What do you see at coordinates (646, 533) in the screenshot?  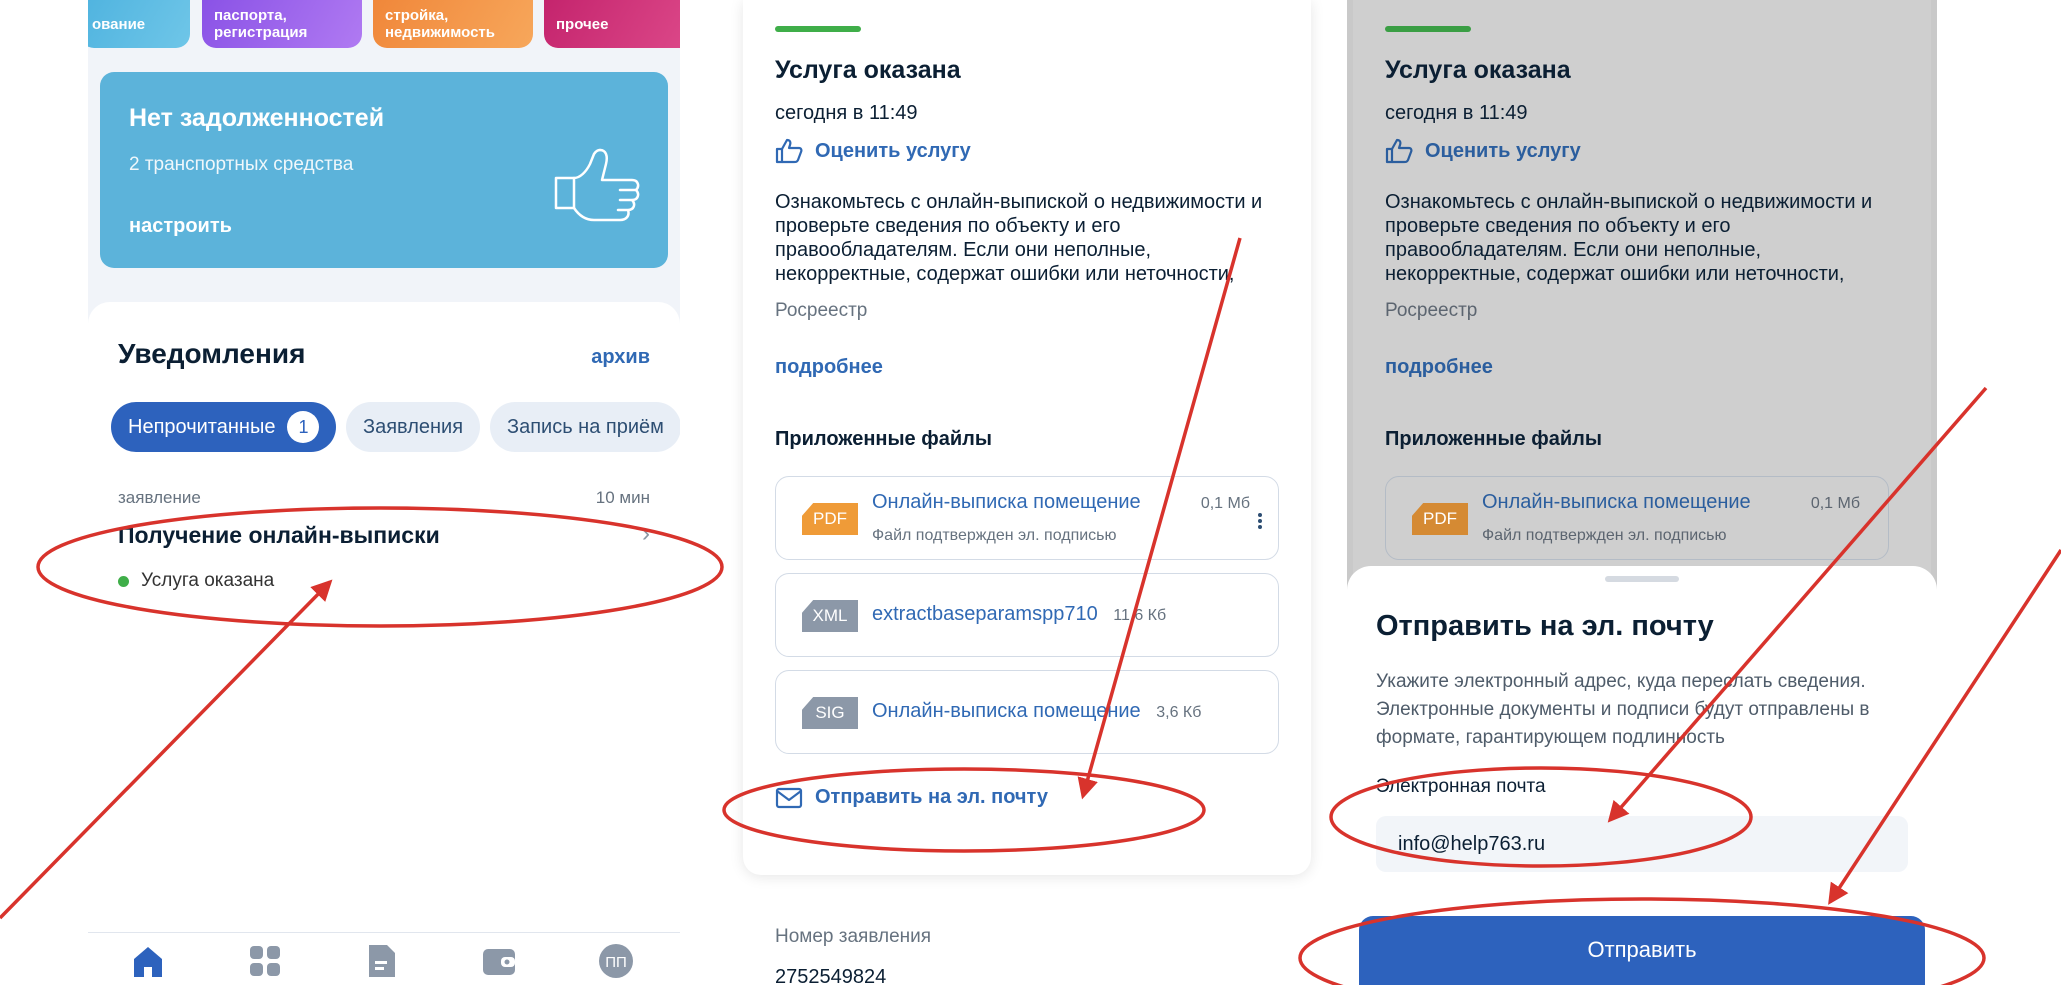 I see `chevron-right-icon: ›` at bounding box center [646, 533].